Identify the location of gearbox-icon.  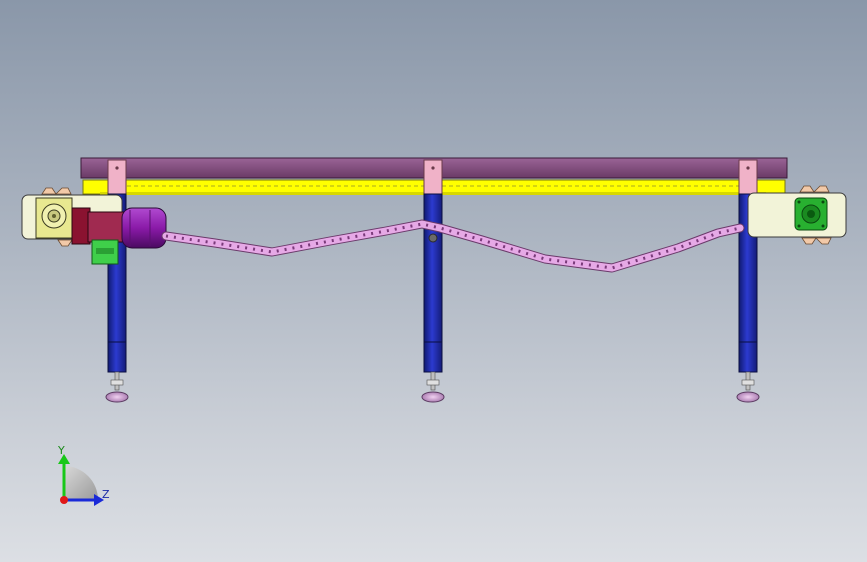
(54, 218).